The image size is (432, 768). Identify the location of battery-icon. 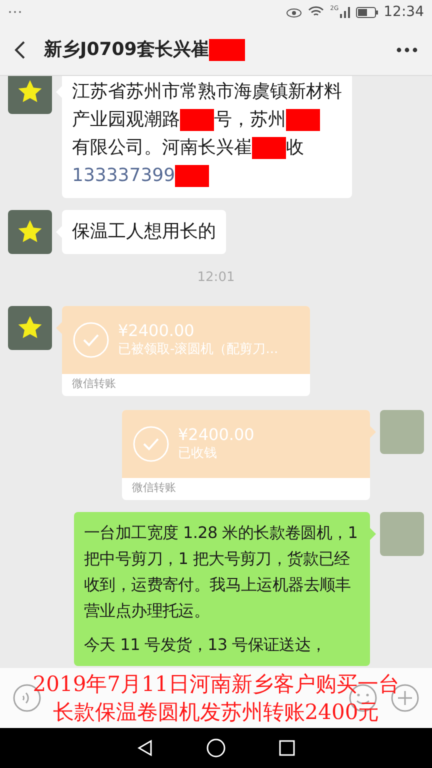
(367, 12).